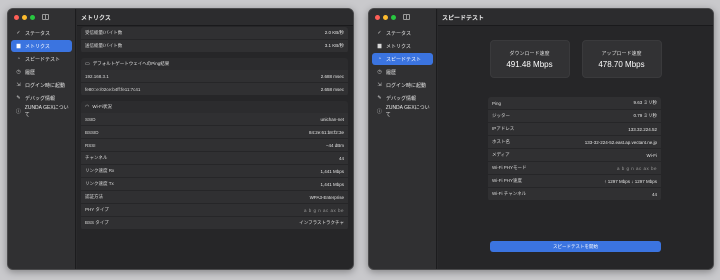 This screenshot has height=280, width=720. I want to click on upload-label: アップロード速度, so click(621, 53).